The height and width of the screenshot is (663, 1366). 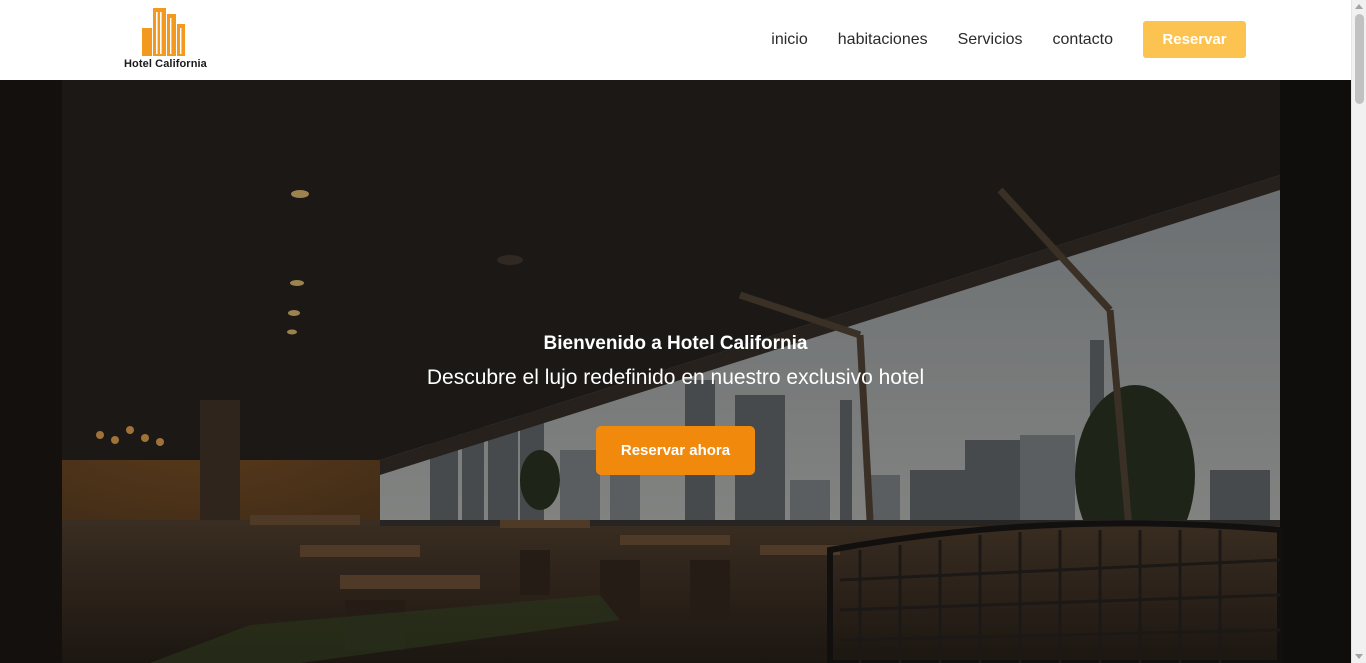 I want to click on reserve-button: Reservar, so click(x=1194, y=39).